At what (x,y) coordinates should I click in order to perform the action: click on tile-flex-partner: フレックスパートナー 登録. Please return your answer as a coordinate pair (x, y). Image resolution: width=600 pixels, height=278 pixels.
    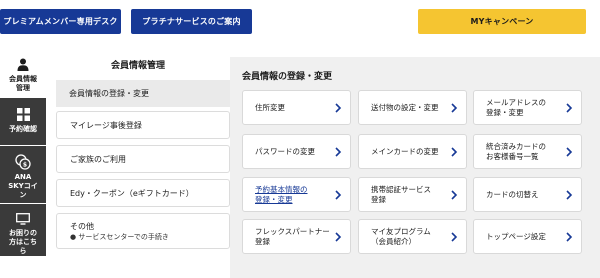
    Looking at the image, I should click on (296, 236).